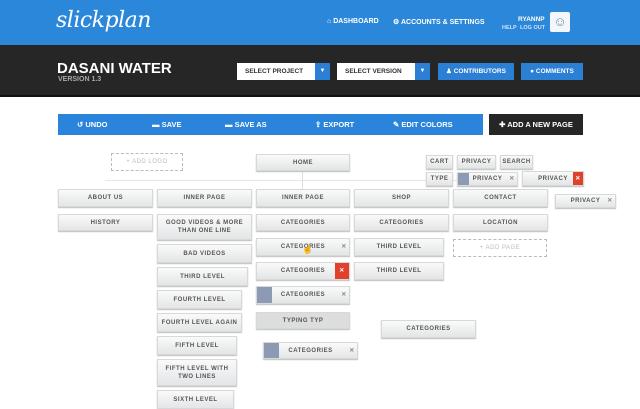 The width and height of the screenshot is (640, 409). Describe the element at coordinates (401, 198) in the screenshot. I see `sitemap-node: SHOP` at that location.